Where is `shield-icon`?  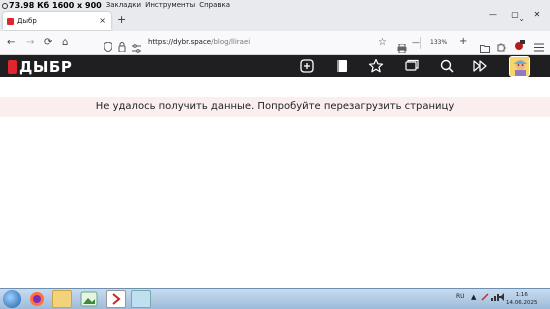
shield-icon is located at coordinates (108, 46).